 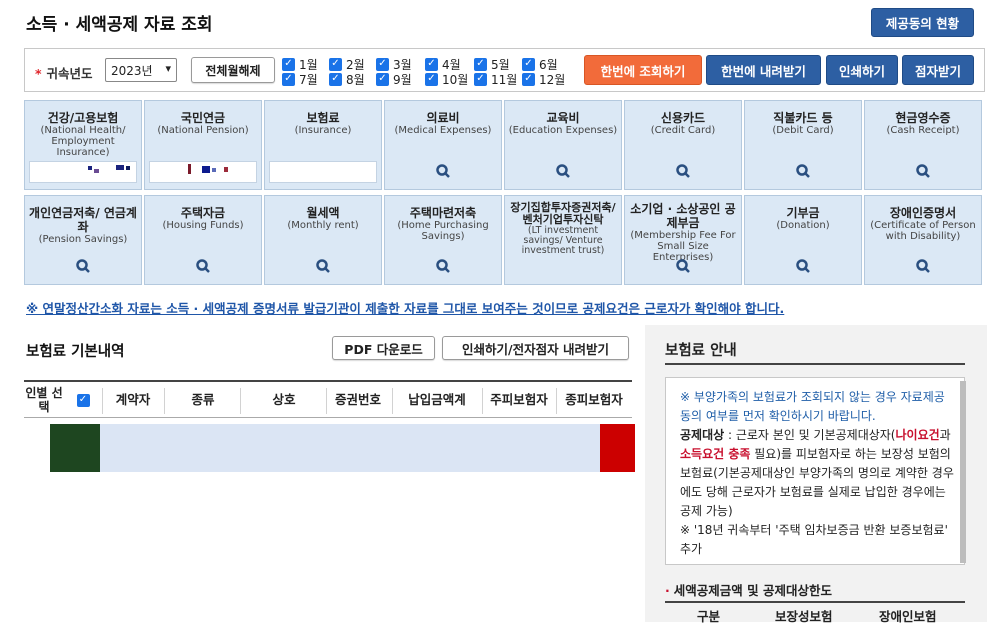 What do you see at coordinates (233, 70) in the screenshot?
I see `release-all-months-button: 전체월해제` at bounding box center [233, 70].